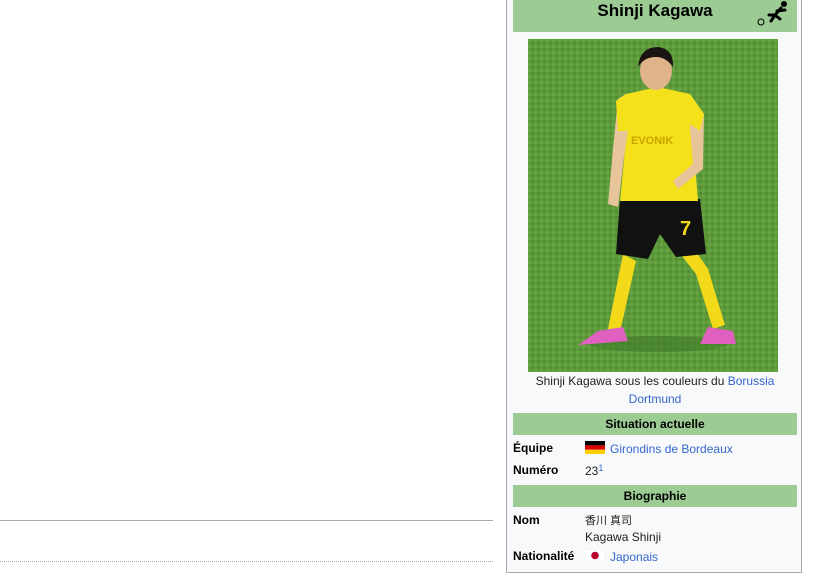 The height and width of the screenshot is (573, 815). Describe the element at coordinates (652, 141) in the screenshot. I see `svg-text: EVONIK` at that location.